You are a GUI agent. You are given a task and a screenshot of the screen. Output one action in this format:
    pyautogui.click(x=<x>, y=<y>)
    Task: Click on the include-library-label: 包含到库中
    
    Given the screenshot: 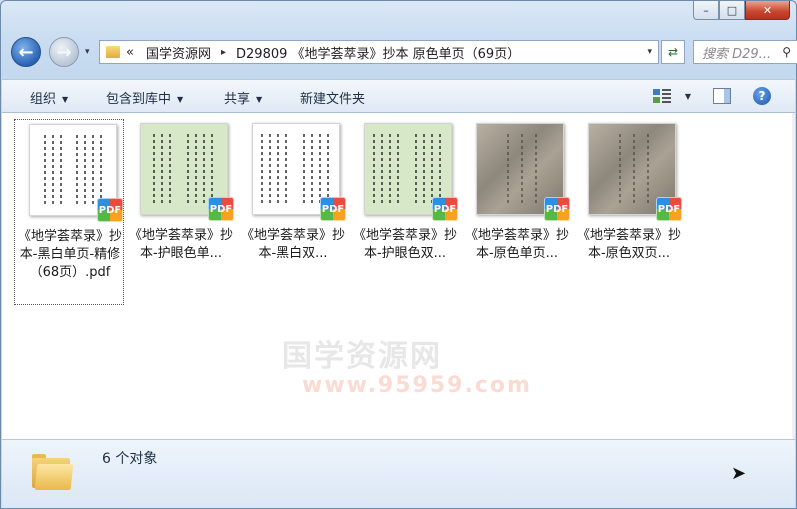 What is the action you would take?
    pyautogui.click(x=139, y=99)
    